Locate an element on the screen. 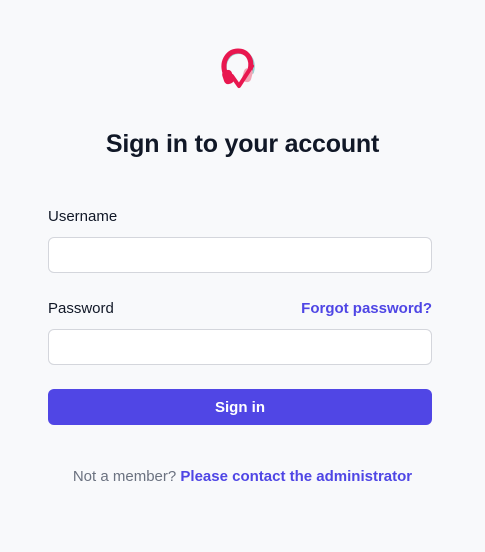  app-logo-icon is located at coordinates (238, 68).